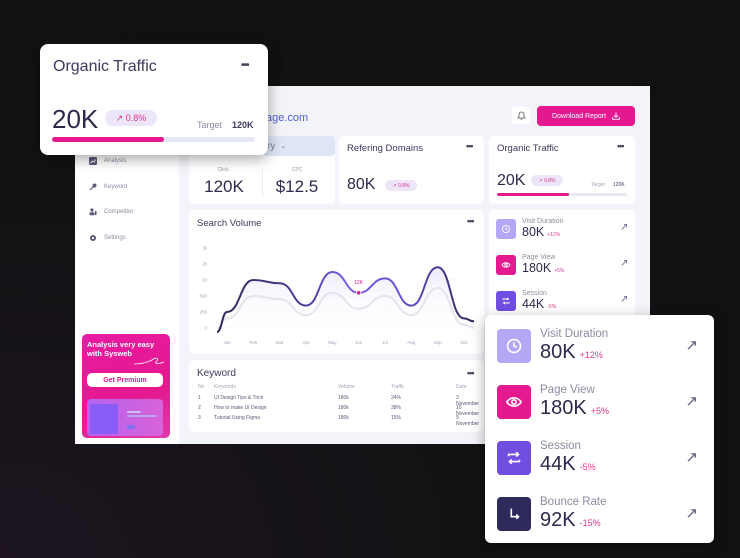 This screenshot has height=558, width=740. I want to click on y-tick-label: 1k, so click(205, 280).